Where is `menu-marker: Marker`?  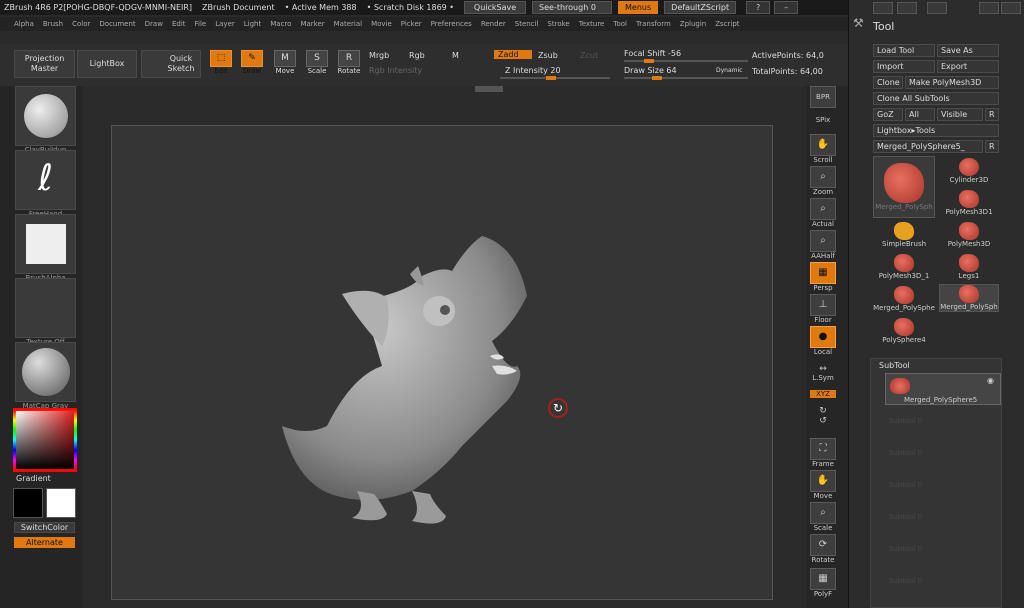 menu-marker: Marker is located at coordinates (312, 24).